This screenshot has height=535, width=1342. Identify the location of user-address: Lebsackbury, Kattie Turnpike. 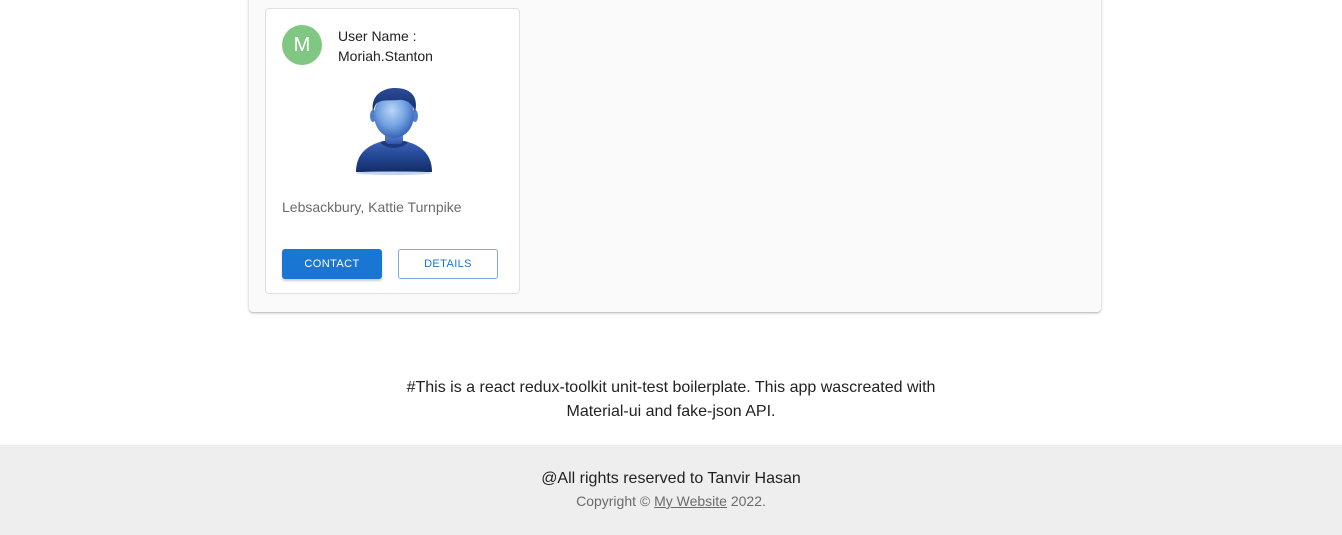
(372, 207).